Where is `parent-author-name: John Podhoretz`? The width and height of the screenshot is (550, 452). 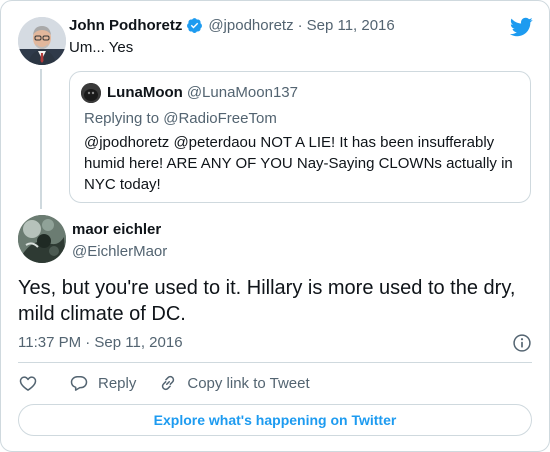 parent-author-name: John Podhoretz is located at coordinates (125, 25).